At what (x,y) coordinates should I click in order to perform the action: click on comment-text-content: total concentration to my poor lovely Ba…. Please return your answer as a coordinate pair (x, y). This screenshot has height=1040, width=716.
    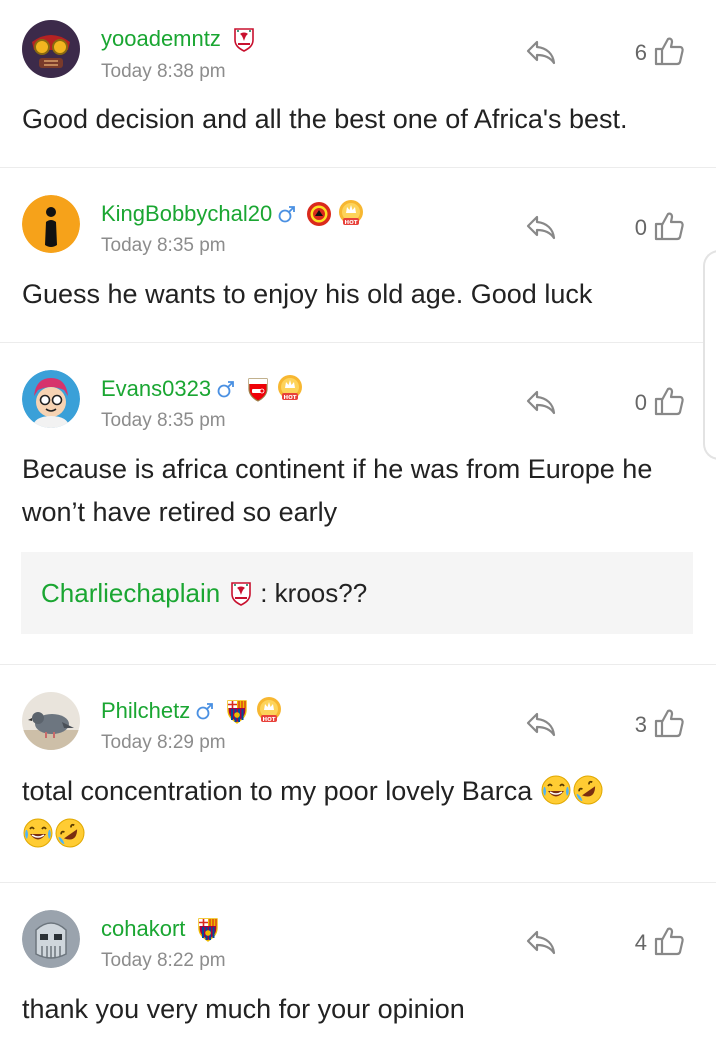
    Looking at the image, I should click on (277, 791).